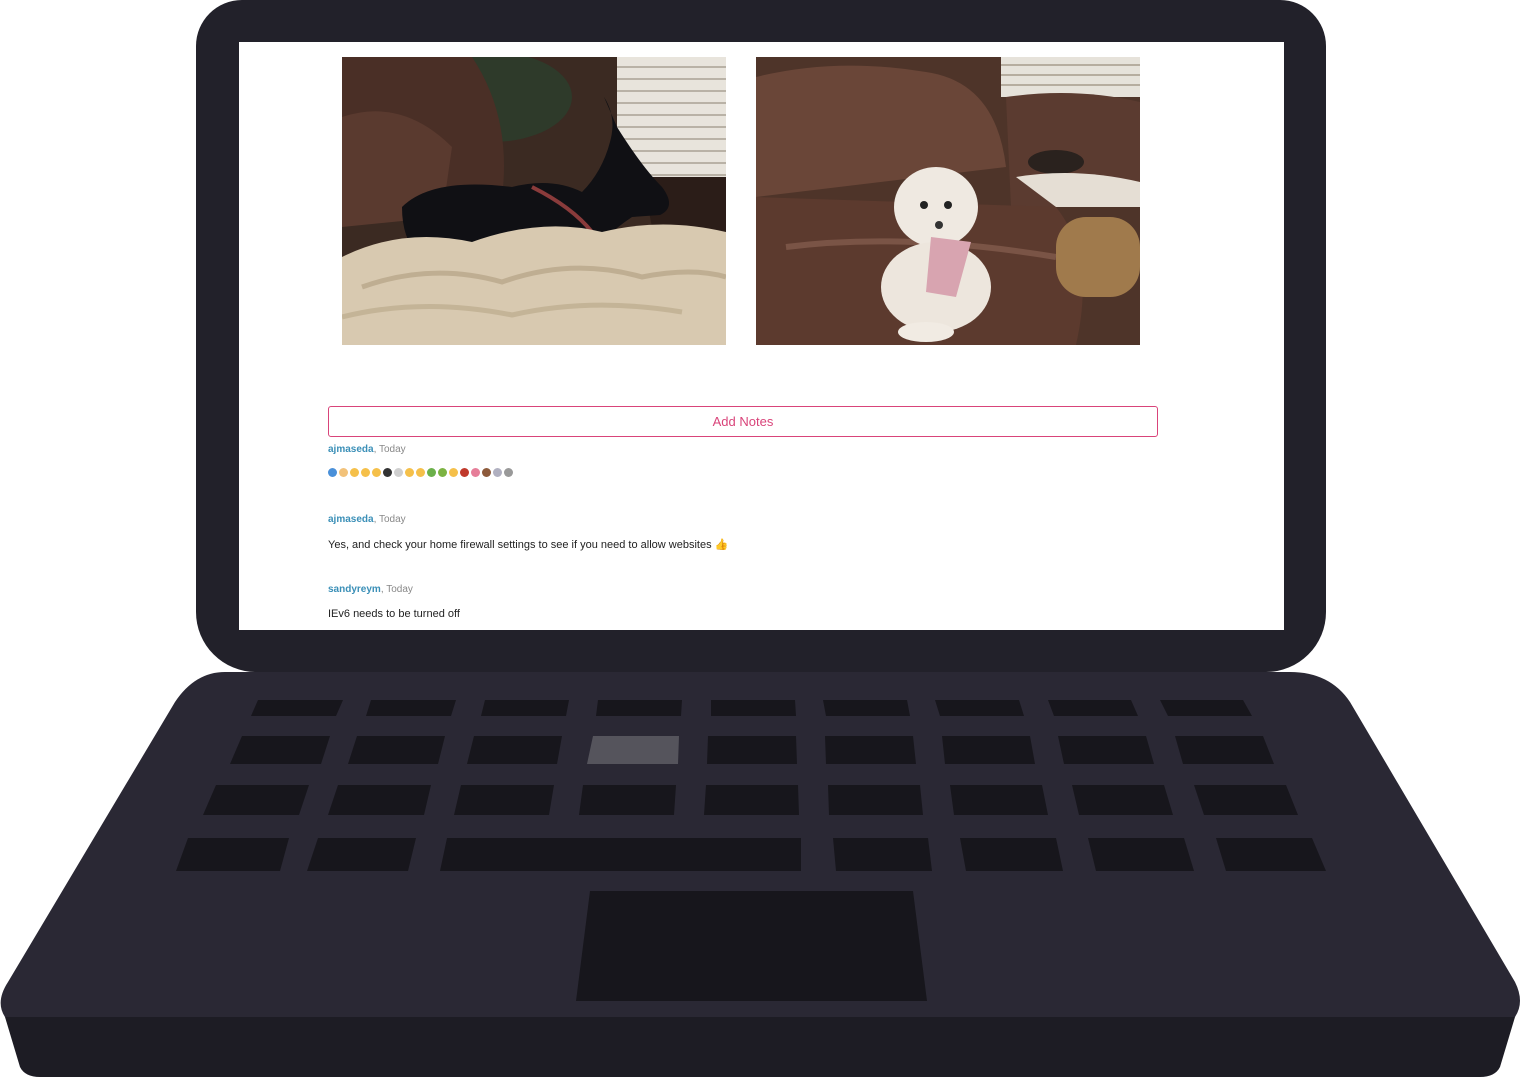 The width and height of the screenshot is (1522, 1080). What do you see at coordinates (420, 460) in the screenshot?
I see `note-item: ajmaseda, Today` at bounding box center [420, 460].